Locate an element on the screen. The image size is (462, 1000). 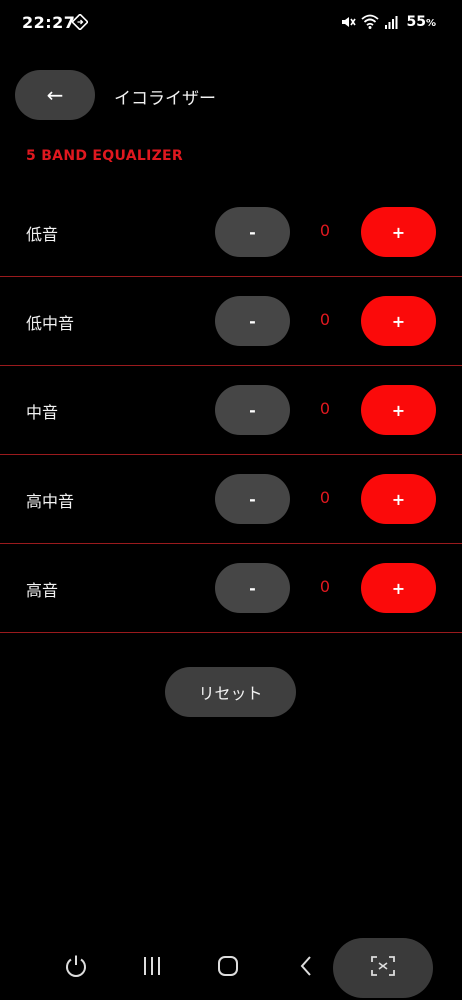
high-mid-minus-button: - is located at coordinates (252, 499).